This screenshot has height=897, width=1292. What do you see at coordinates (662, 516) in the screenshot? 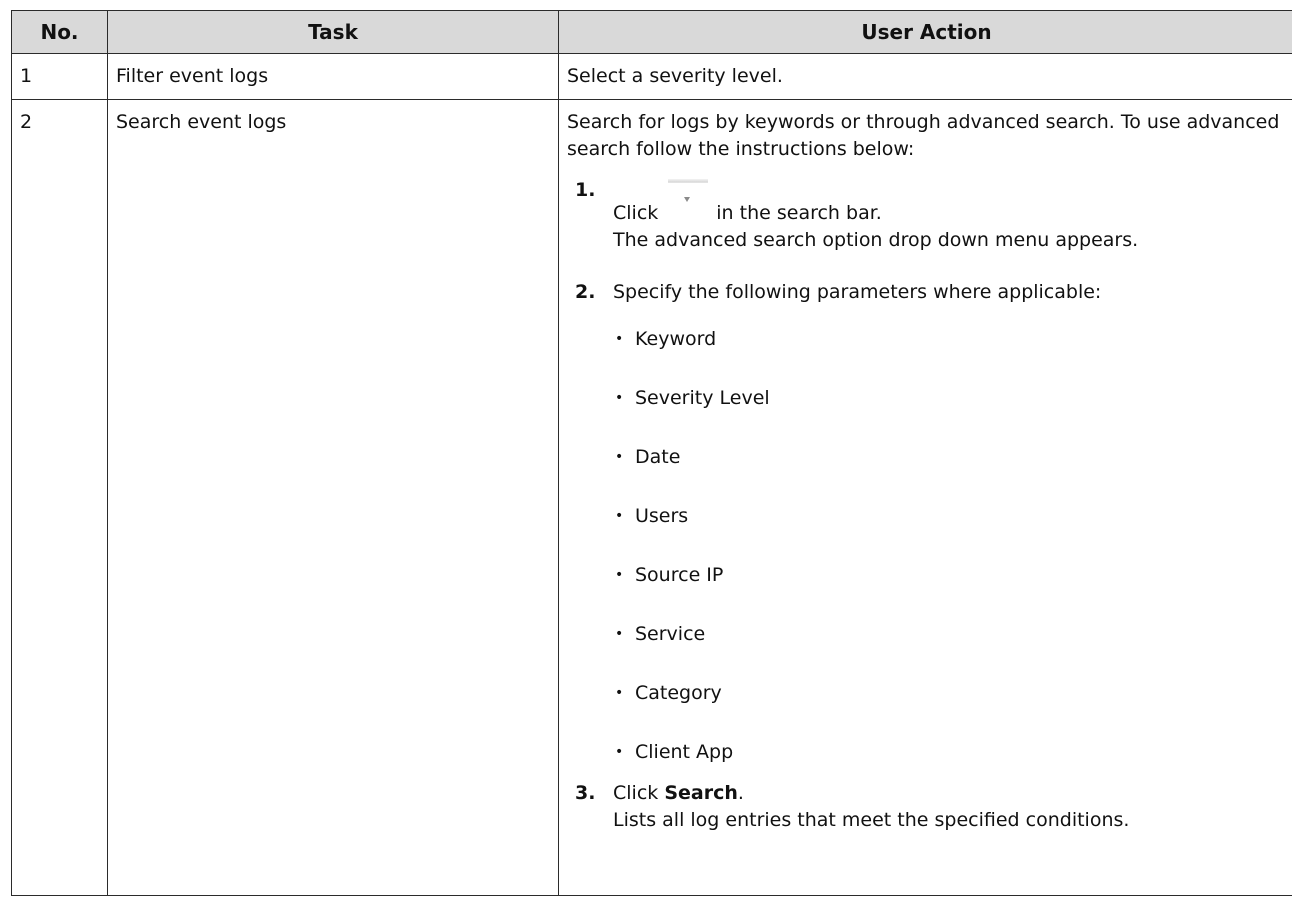
I see `parameter-label: Users` at bounding box center [662, 516].